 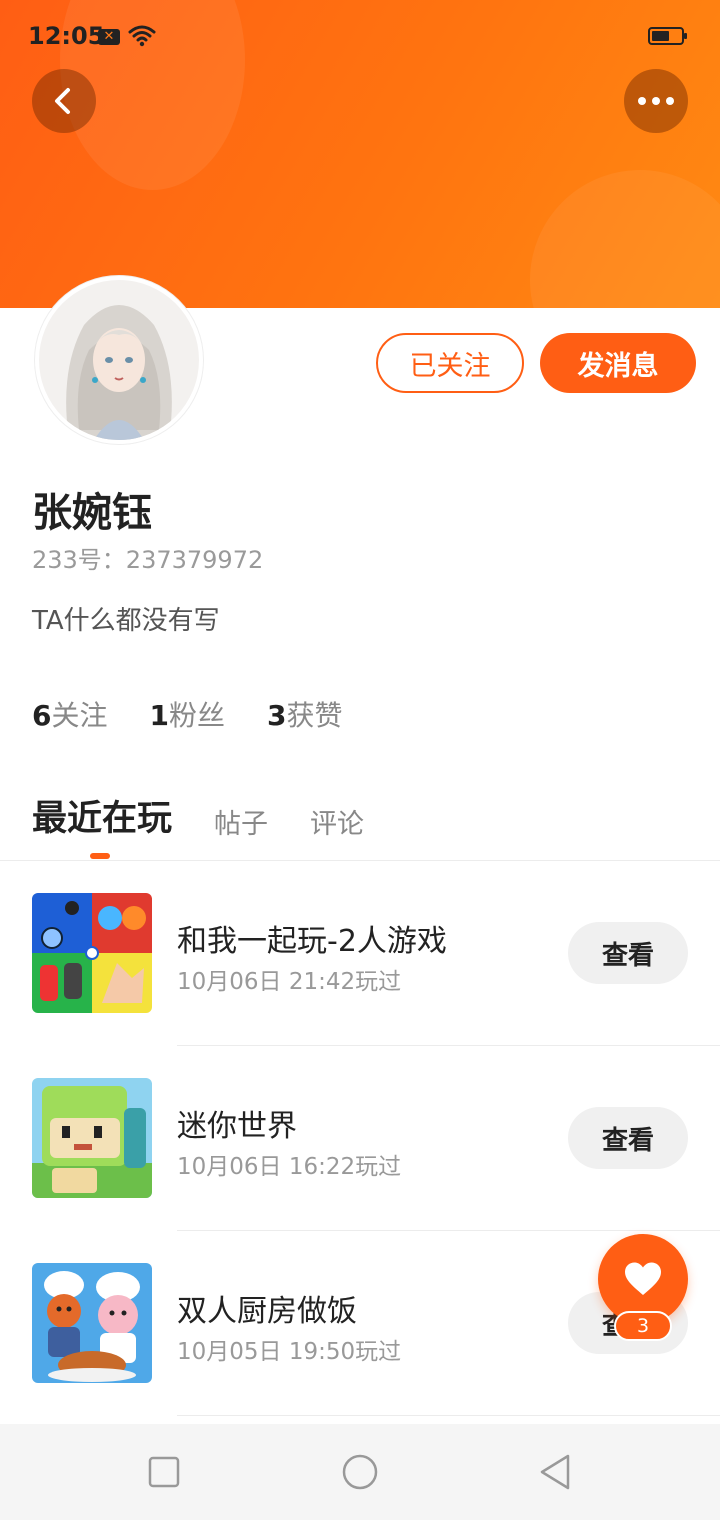 I want to click on status-bar: 12:05 ✕, so click(x=360, y=36).